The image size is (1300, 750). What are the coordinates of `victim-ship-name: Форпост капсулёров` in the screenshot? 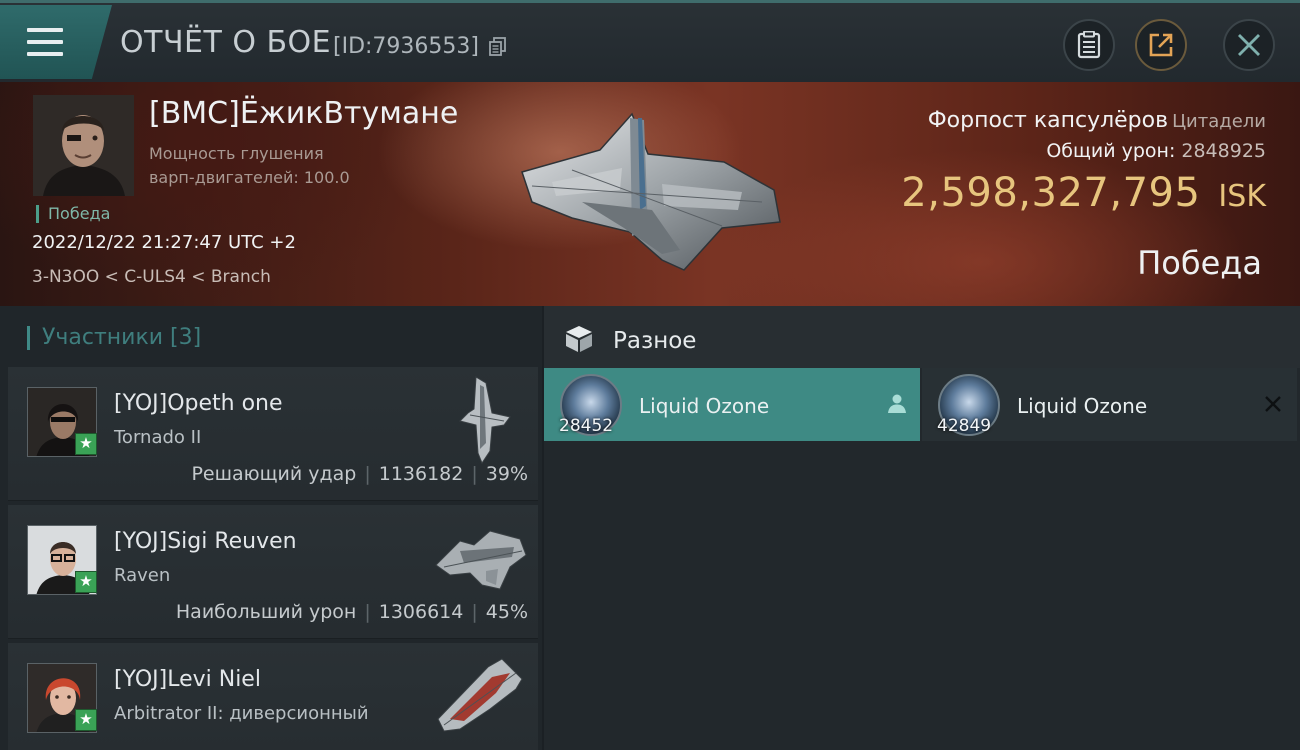 It's located at (1048, 120).